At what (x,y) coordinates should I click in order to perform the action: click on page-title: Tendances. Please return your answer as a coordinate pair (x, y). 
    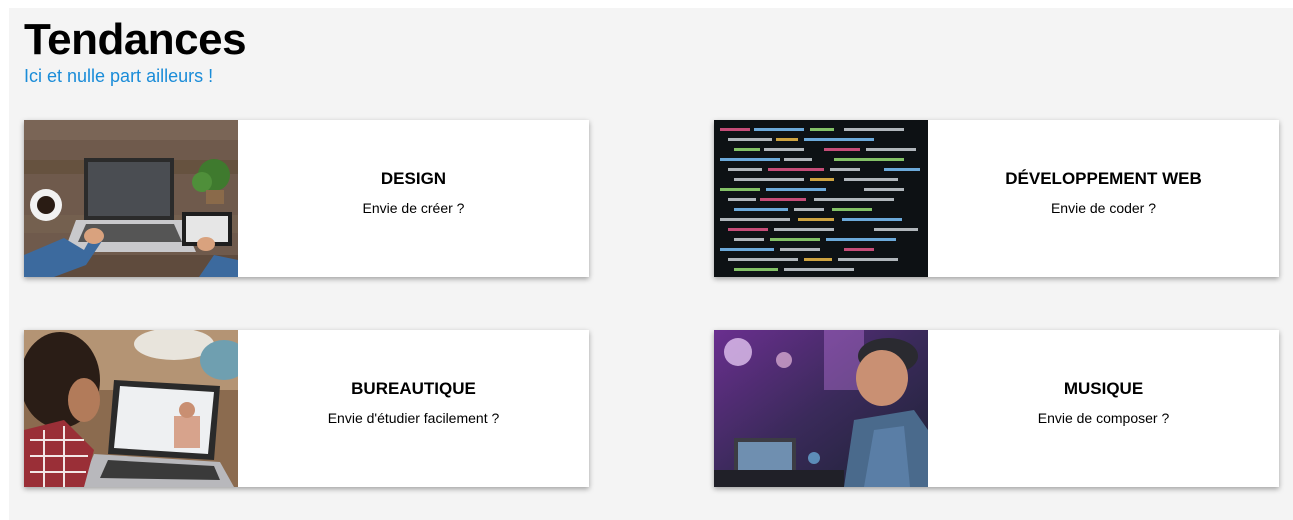
    Looking at the image, I should click on (135, 39).